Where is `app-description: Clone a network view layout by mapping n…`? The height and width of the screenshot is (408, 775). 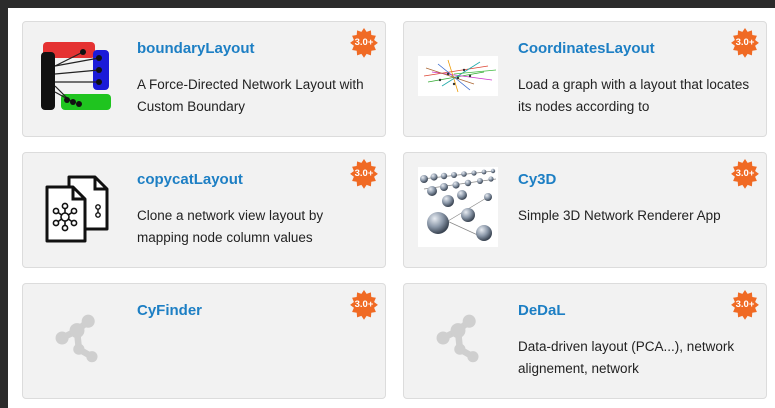 app-description: Clone a network view layout by mapping n… is located at coordinates (230, 226).